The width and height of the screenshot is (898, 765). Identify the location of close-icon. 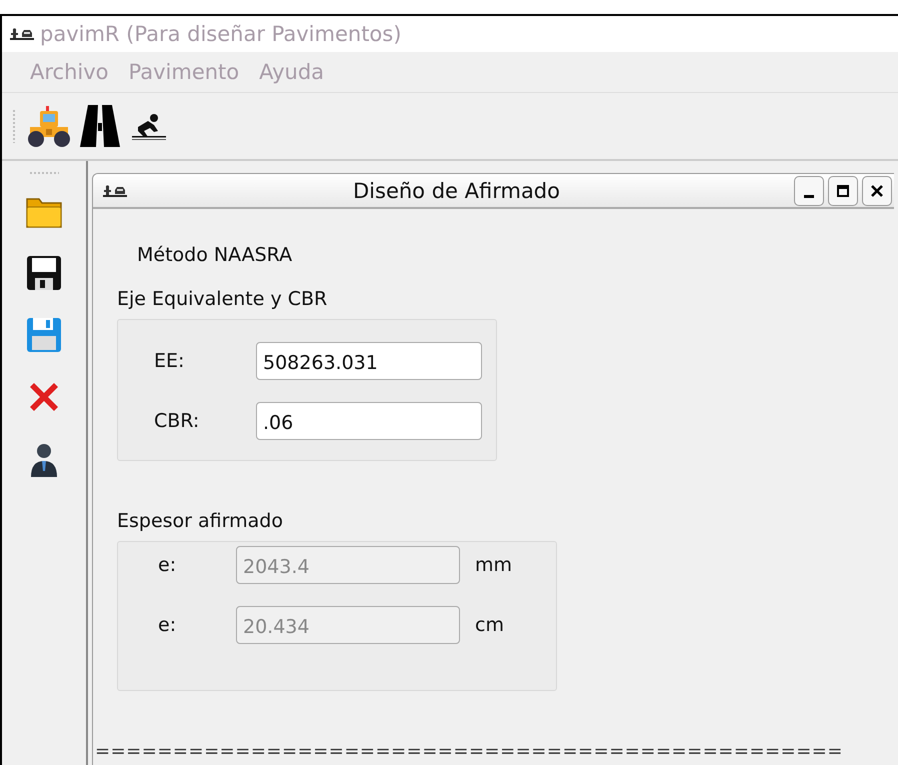
(877, 191).